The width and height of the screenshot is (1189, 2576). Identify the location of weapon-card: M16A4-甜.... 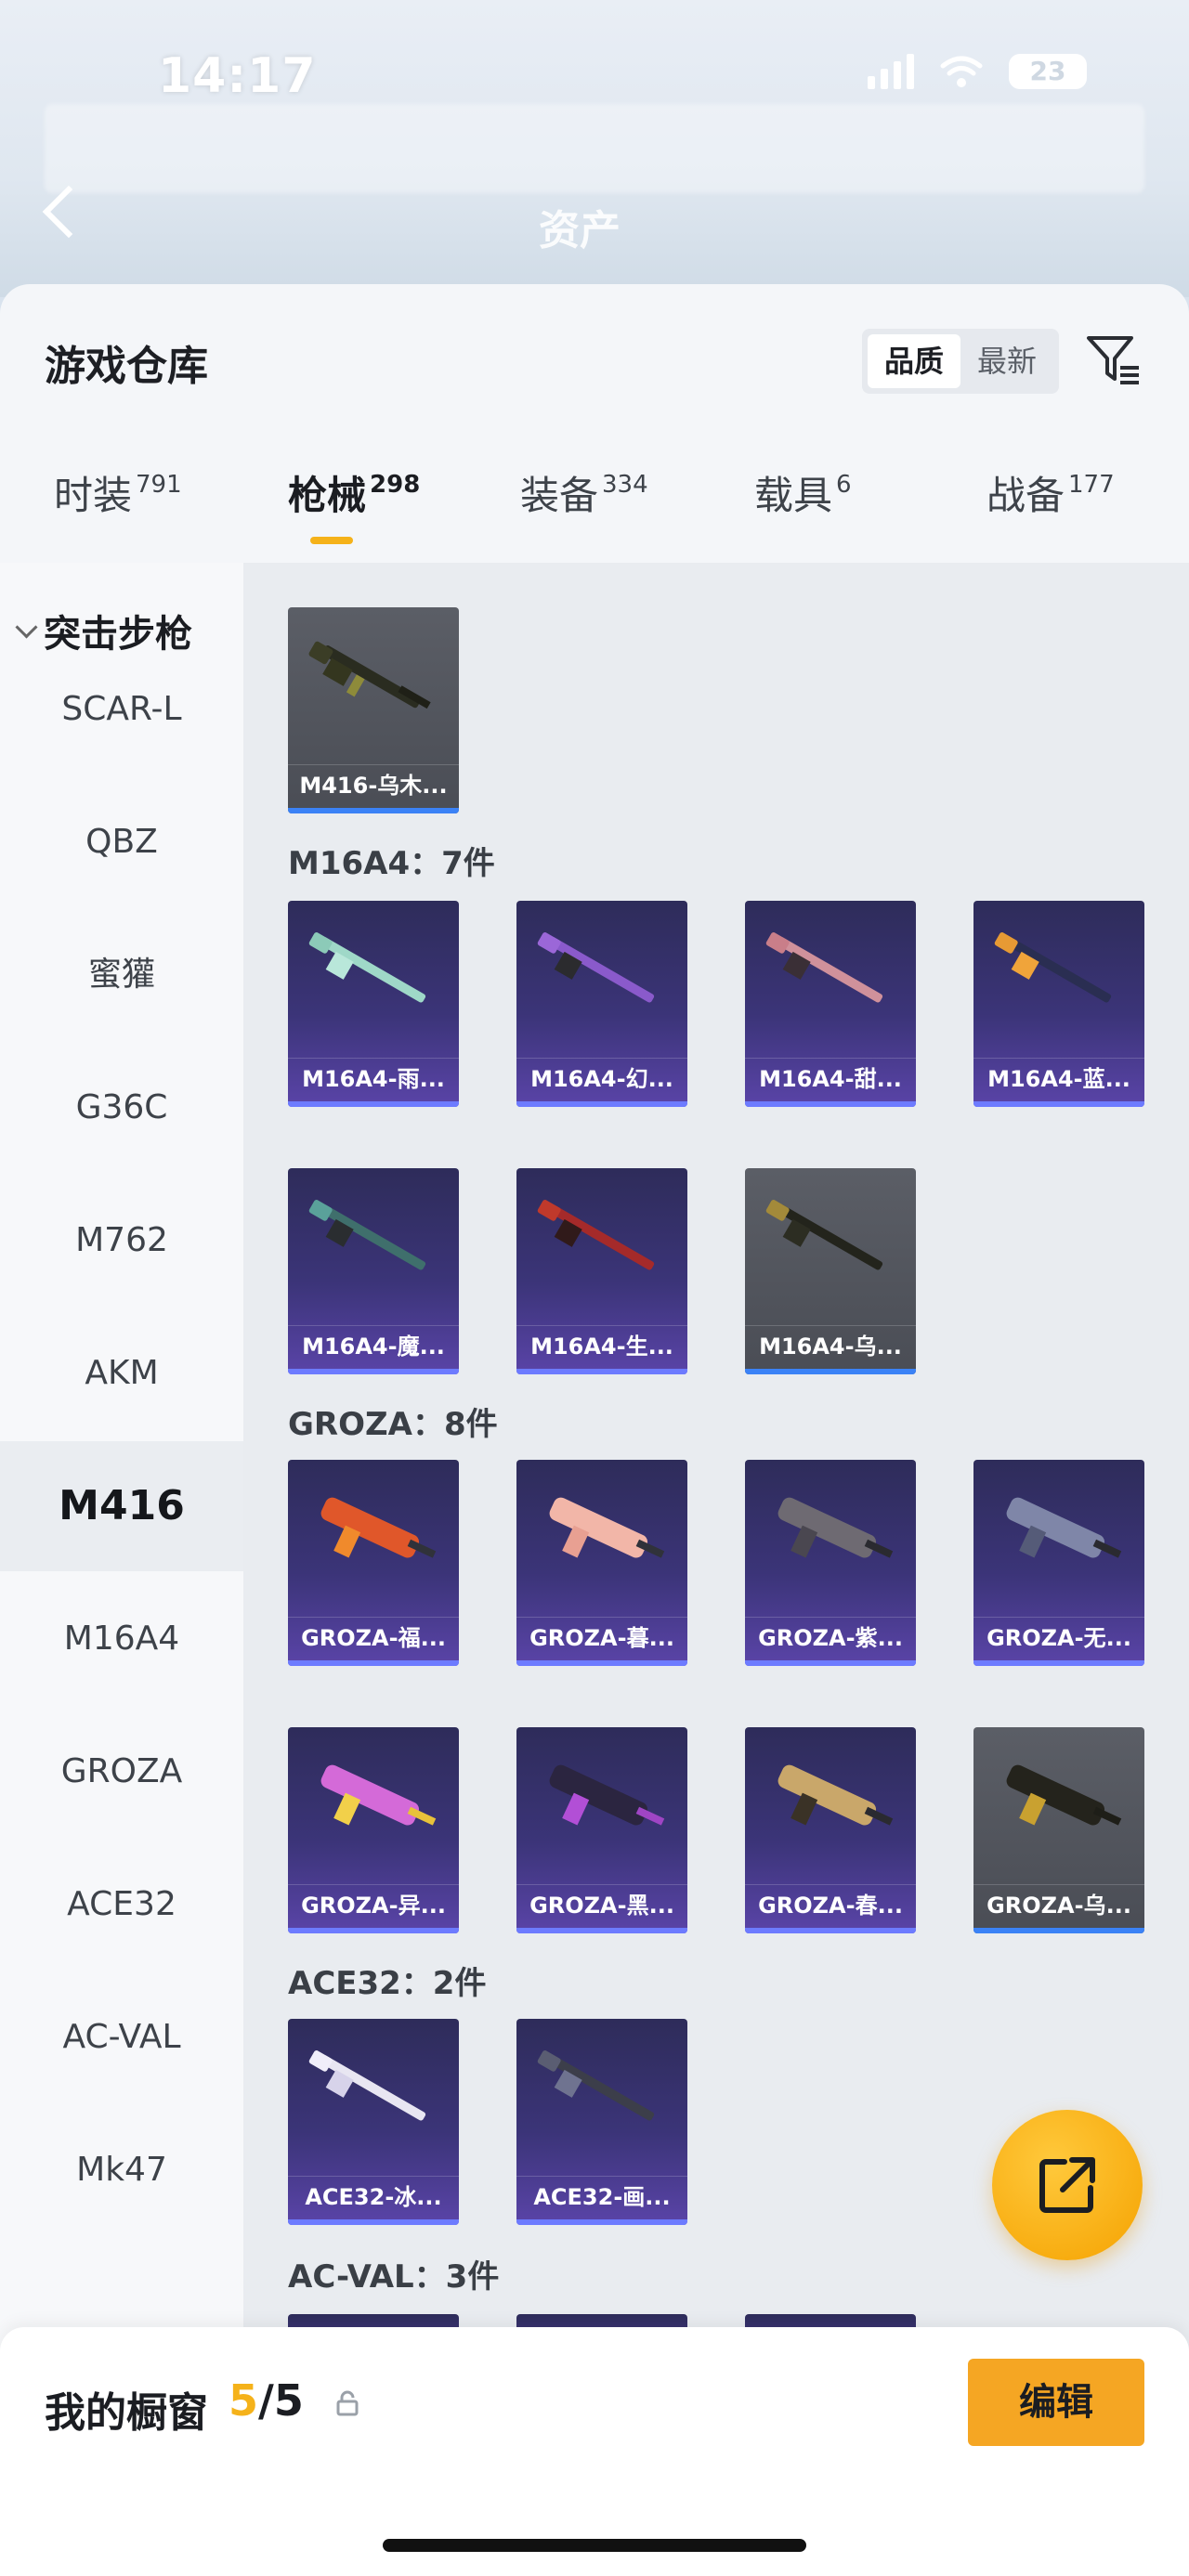
(831, 1004).